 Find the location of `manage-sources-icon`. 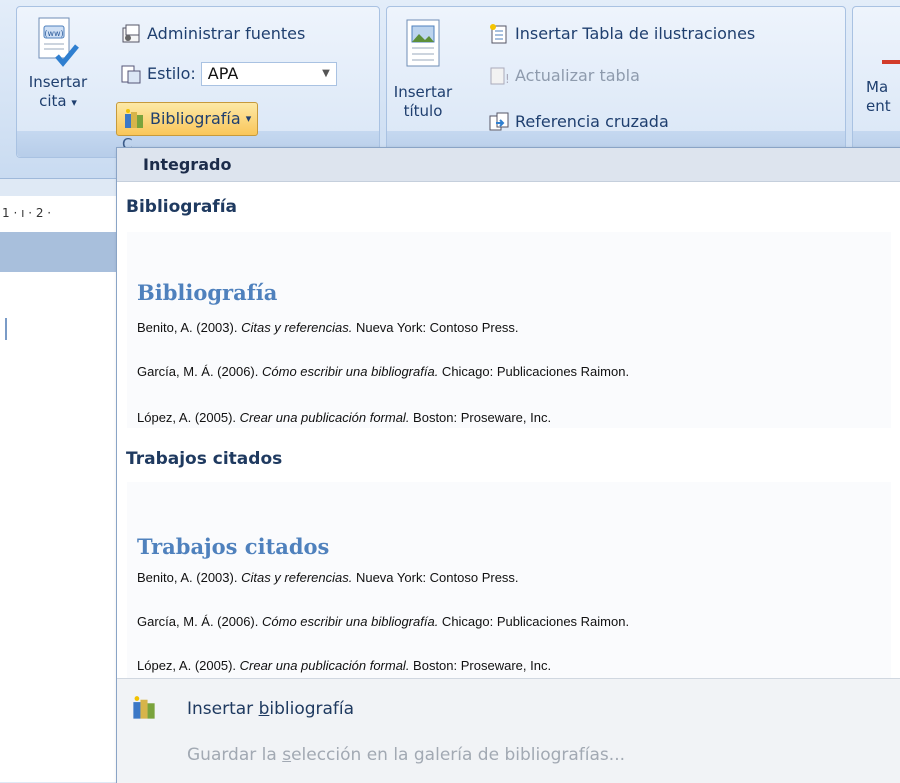

manage-sources-icon is located at coordinates (131, 34).